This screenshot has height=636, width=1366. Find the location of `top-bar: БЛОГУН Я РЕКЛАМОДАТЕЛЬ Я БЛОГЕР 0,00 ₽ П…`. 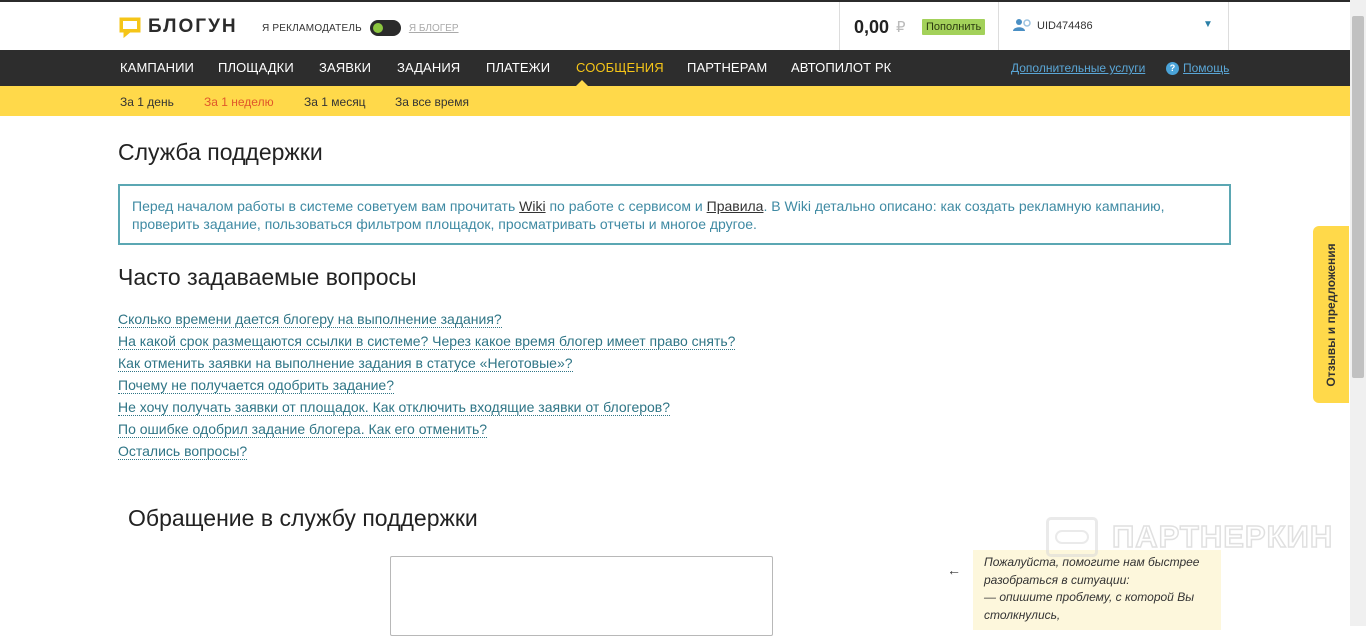

top-bar: БЛОГУН Я РЕКЛАМОДАТЕЛЬ Я БЛОГЕР 0,00 ₽ П… is located at coordinates (675, 26).